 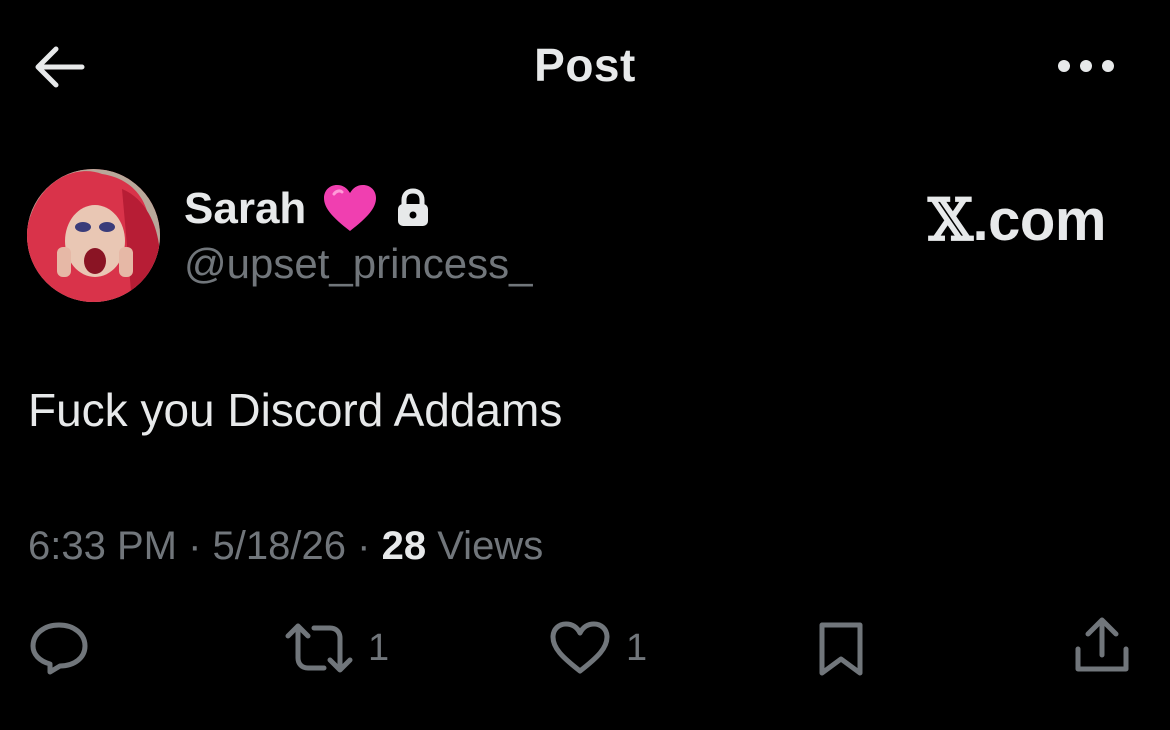 What do you see at coordinates (279, 546) in the screenshot?
I see `post-date: 5/18/26` at bounding box center [279, 546].